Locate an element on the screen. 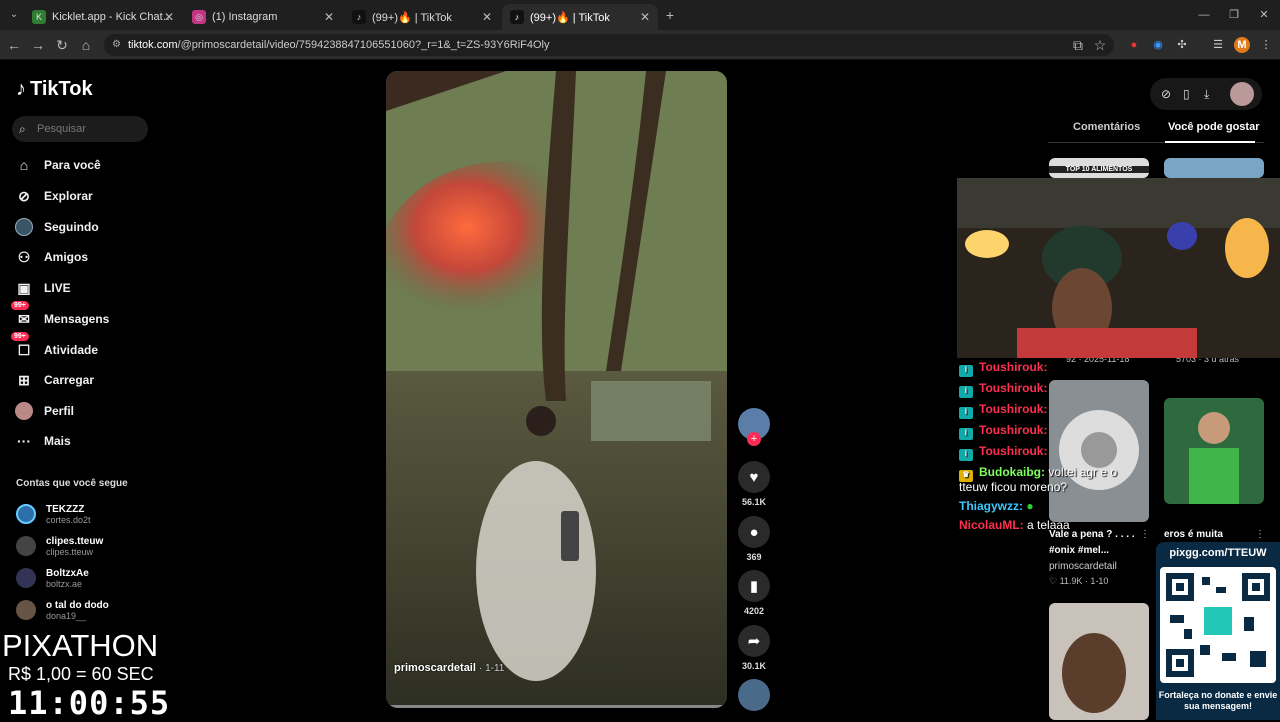 This screenshot has width=1280, height=722. extension-red-icon: ● is located at coordinates (1134, 45).